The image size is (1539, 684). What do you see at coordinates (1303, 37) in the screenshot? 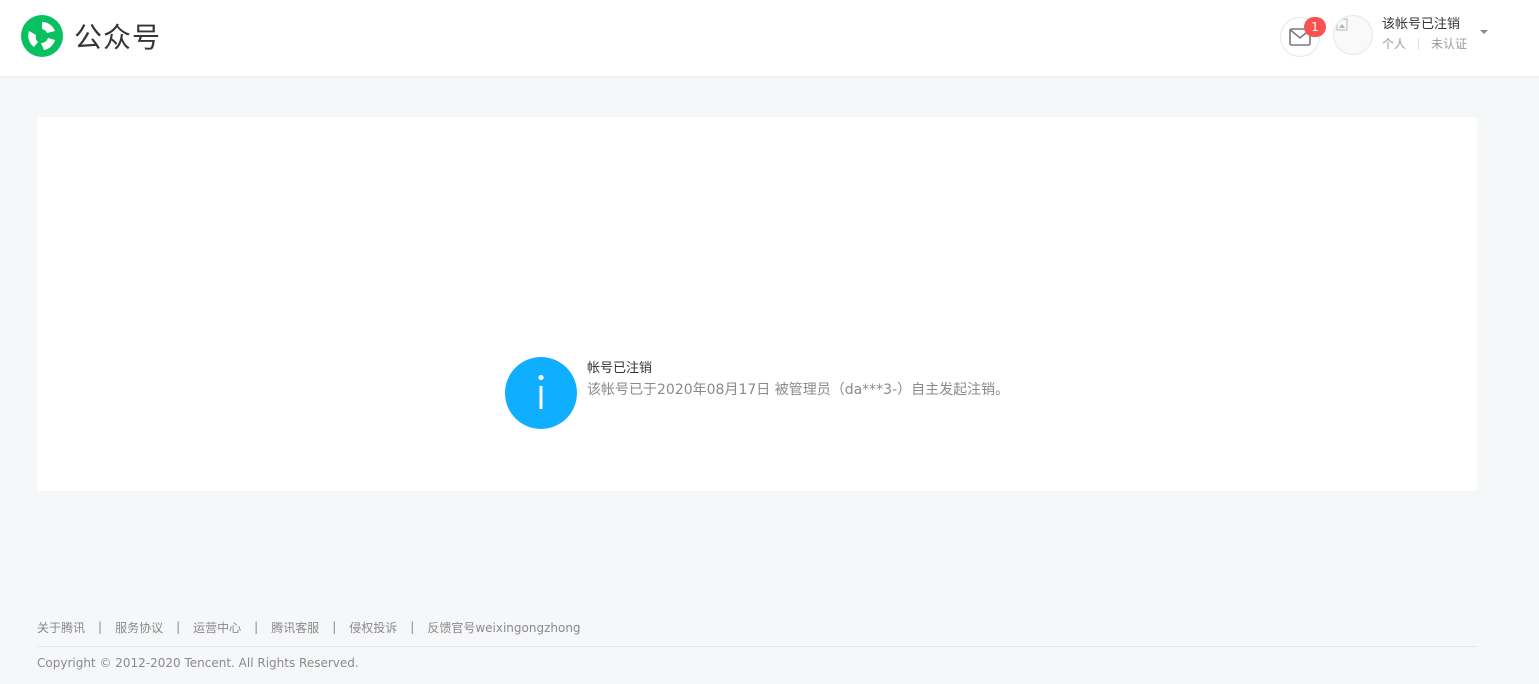
I see `messages-button: 1` at bounding box center [1303, 37].